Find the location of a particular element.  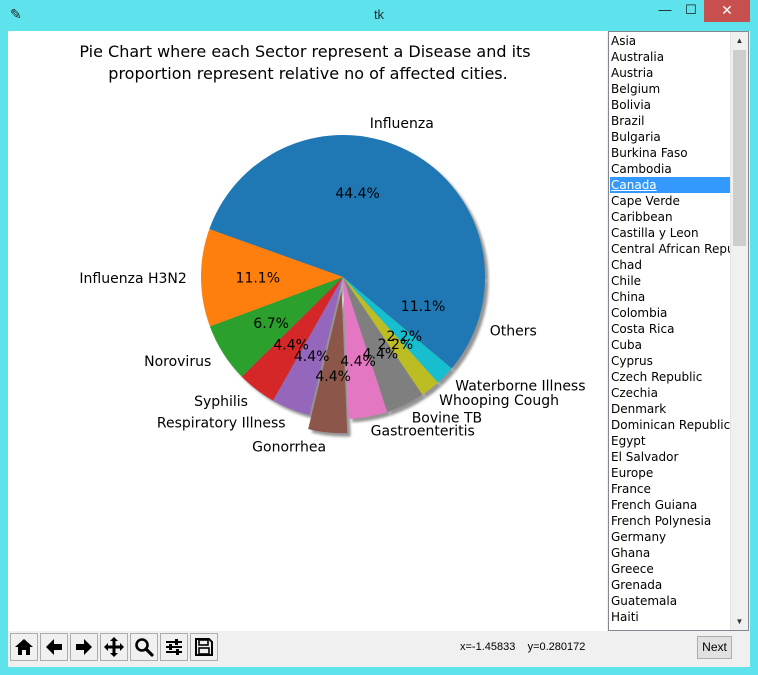

scroll-down-arrow-icon: ▼ is located at coordinates (739, 621).